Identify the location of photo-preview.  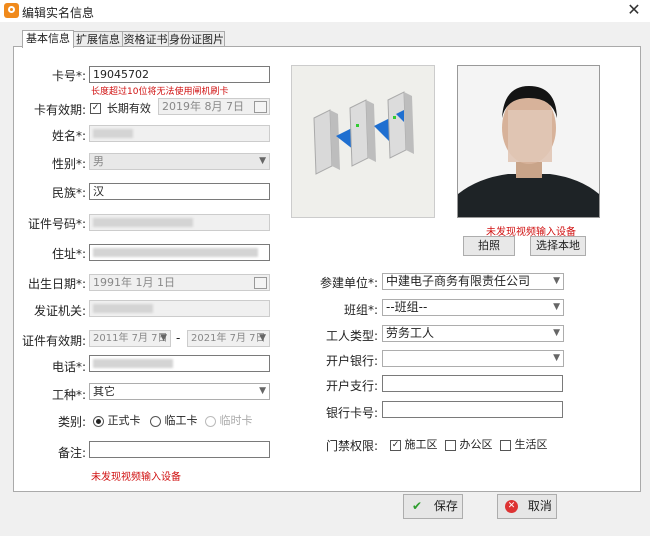
(528, 141).